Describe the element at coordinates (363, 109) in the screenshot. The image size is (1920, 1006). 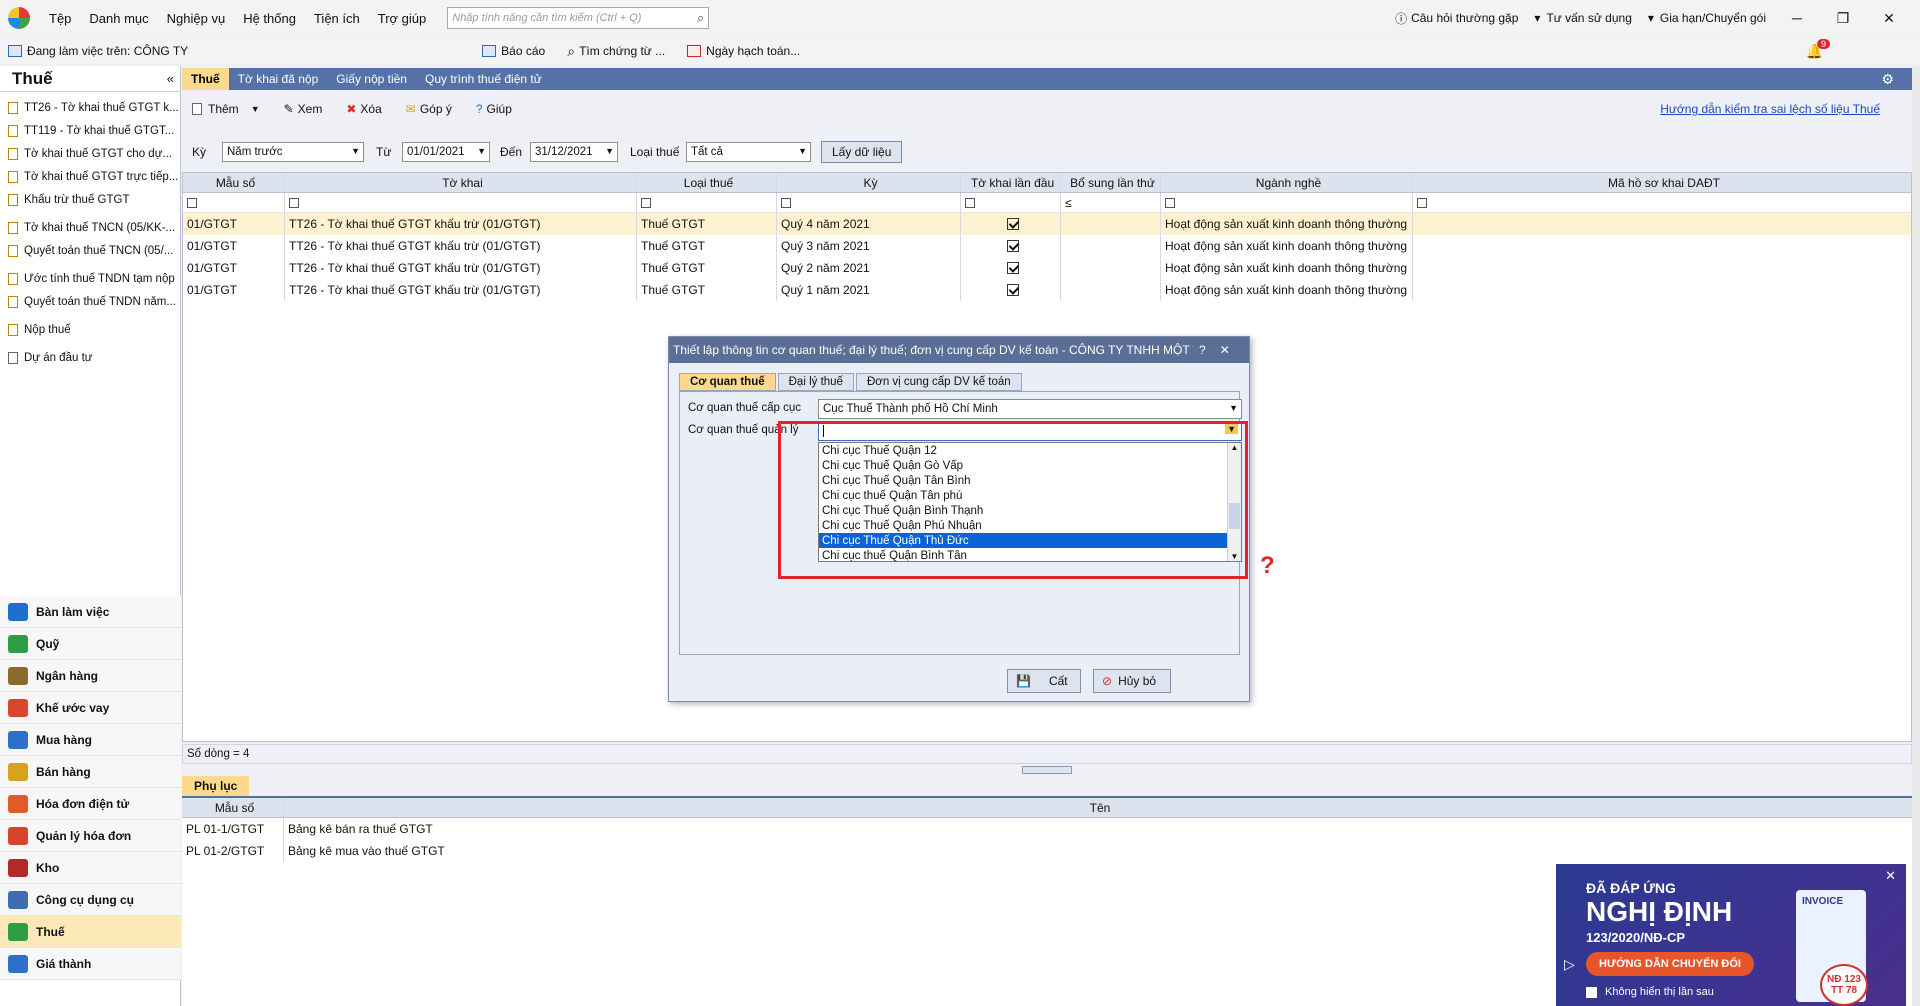
I see `delete-button: ✖ Xóa` at that location.